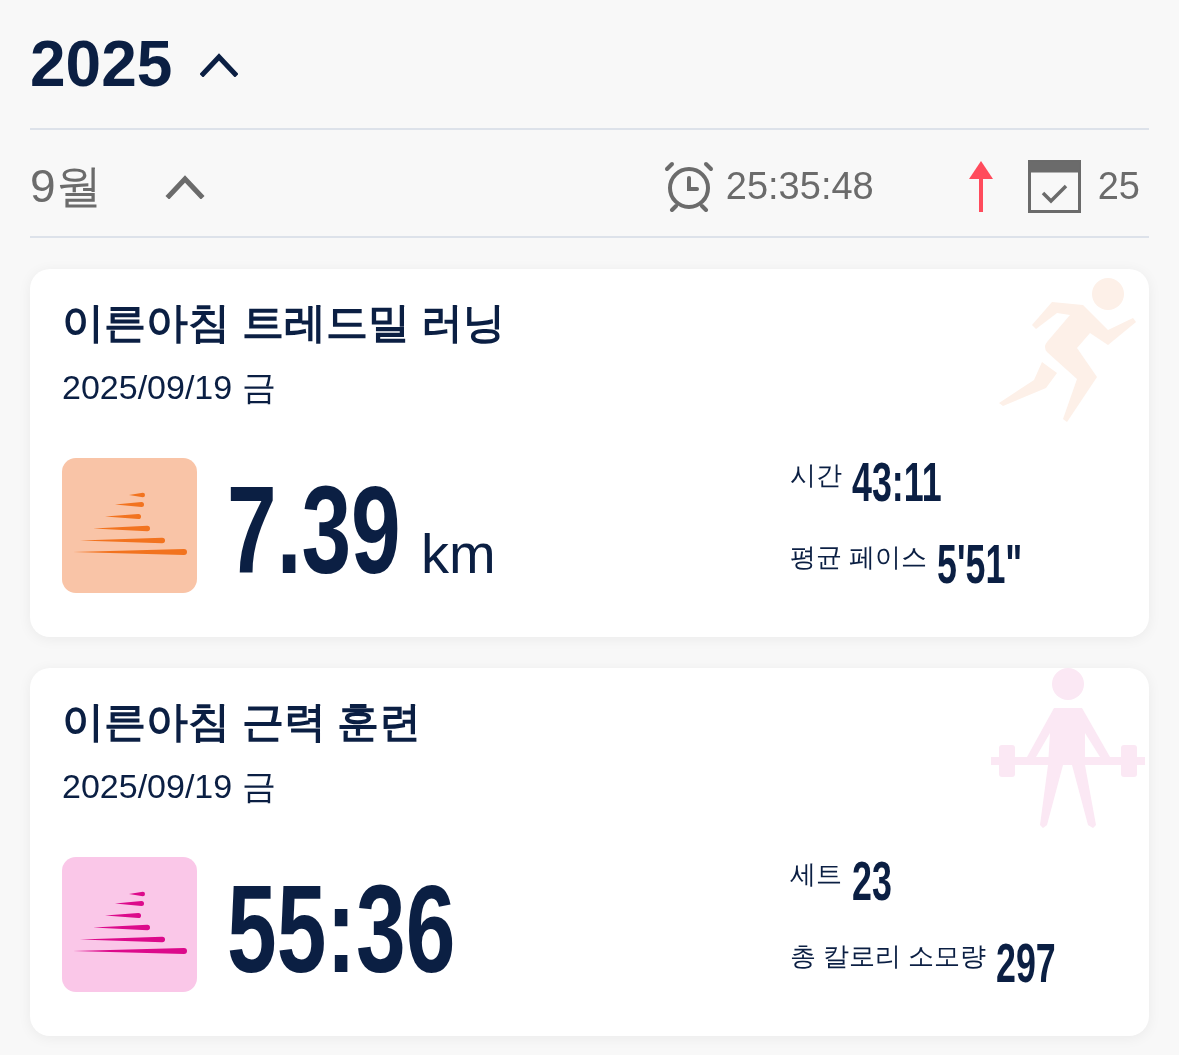 The image size is (1179, 1055). I want to click on stat-label: 세트, so click(816, 872).